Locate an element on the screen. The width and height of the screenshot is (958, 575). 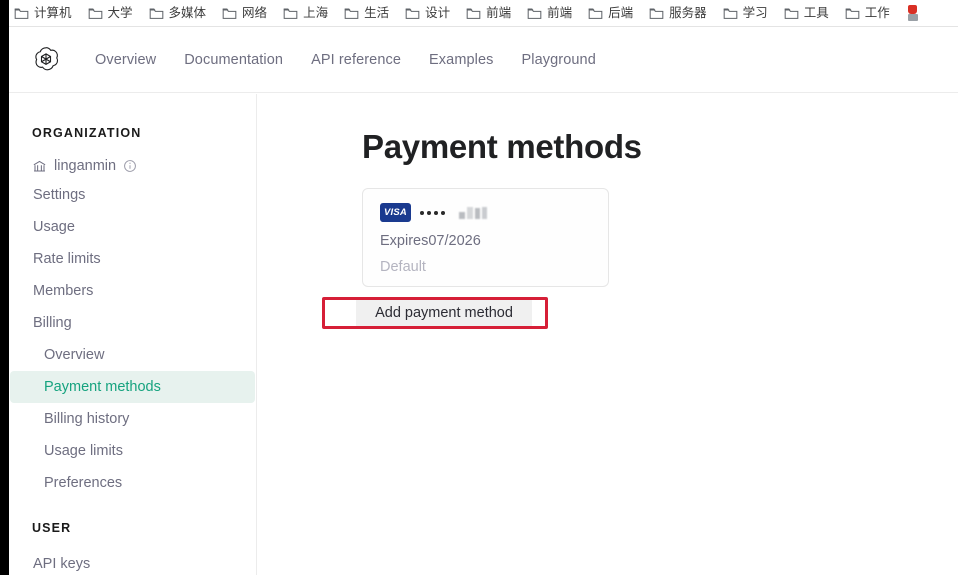
page-title: Payment methods is located at coordinates (502, 146).